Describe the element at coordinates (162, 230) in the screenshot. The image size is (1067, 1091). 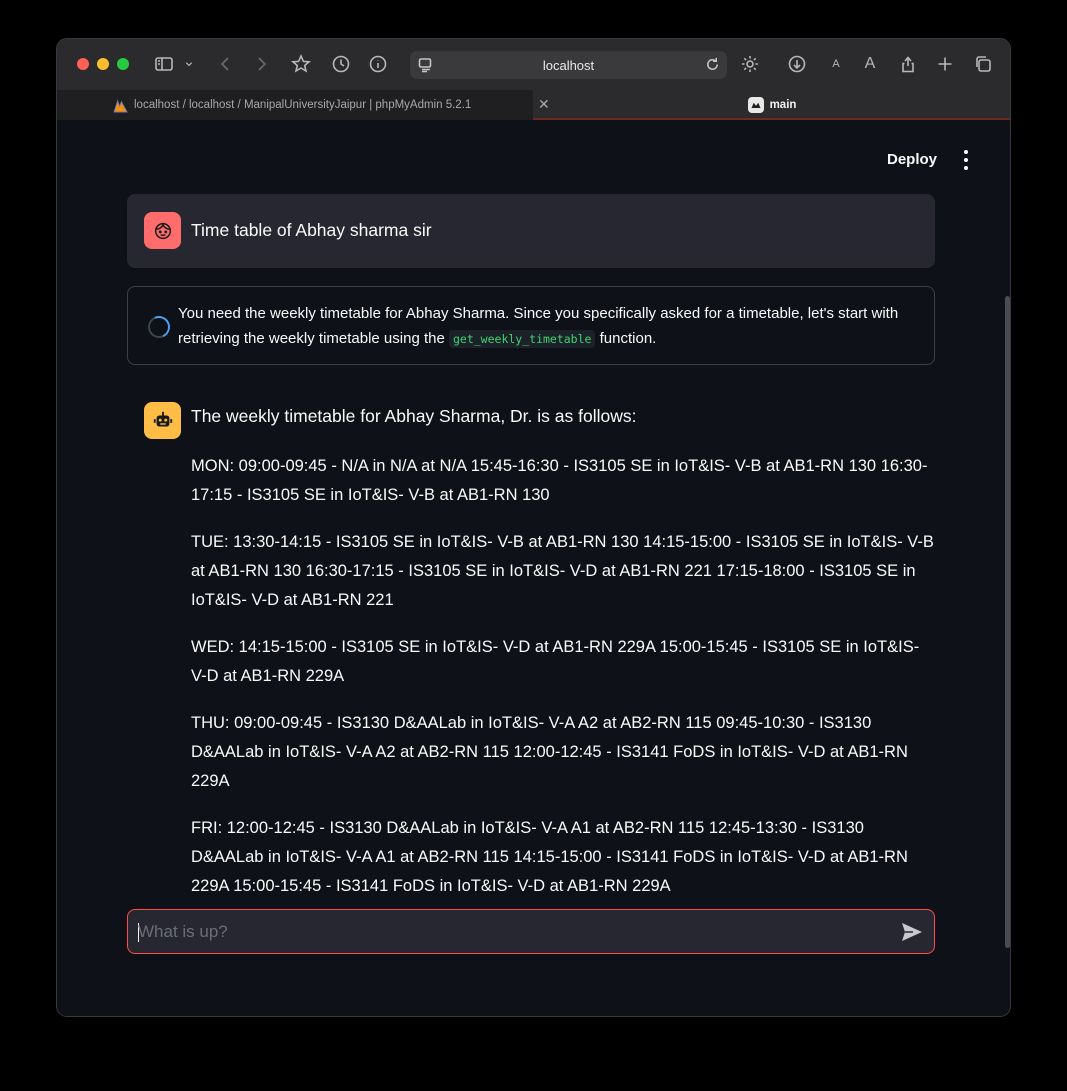
I see `user-face-icon` at that location.